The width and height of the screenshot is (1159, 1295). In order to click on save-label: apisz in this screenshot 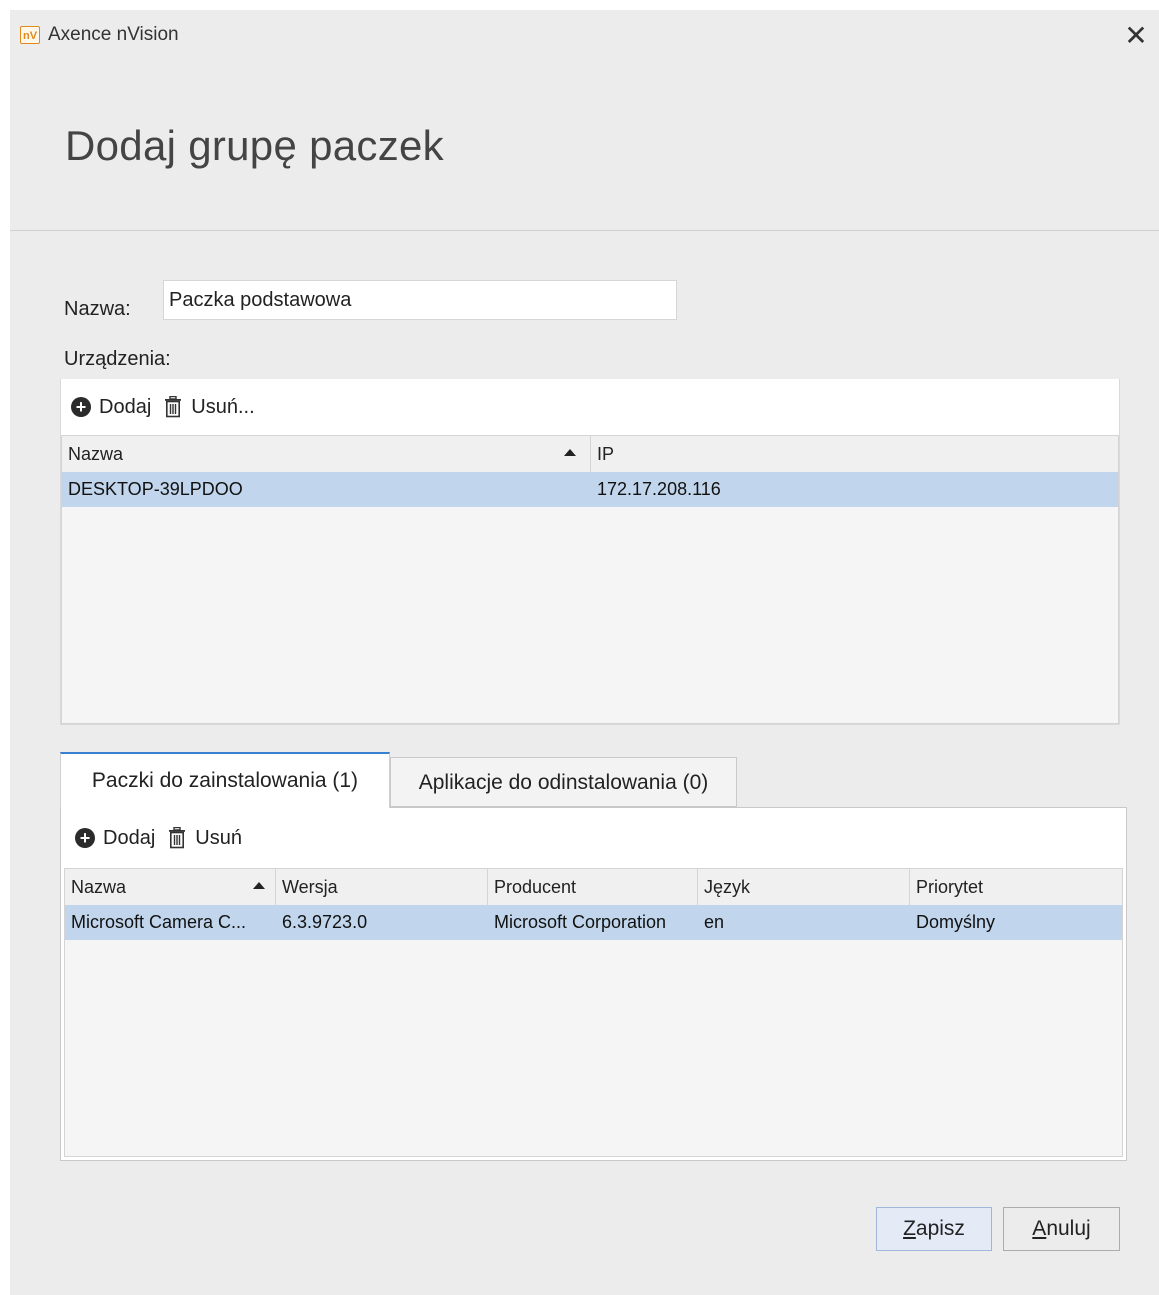, I will do `click(940, 1228)`.